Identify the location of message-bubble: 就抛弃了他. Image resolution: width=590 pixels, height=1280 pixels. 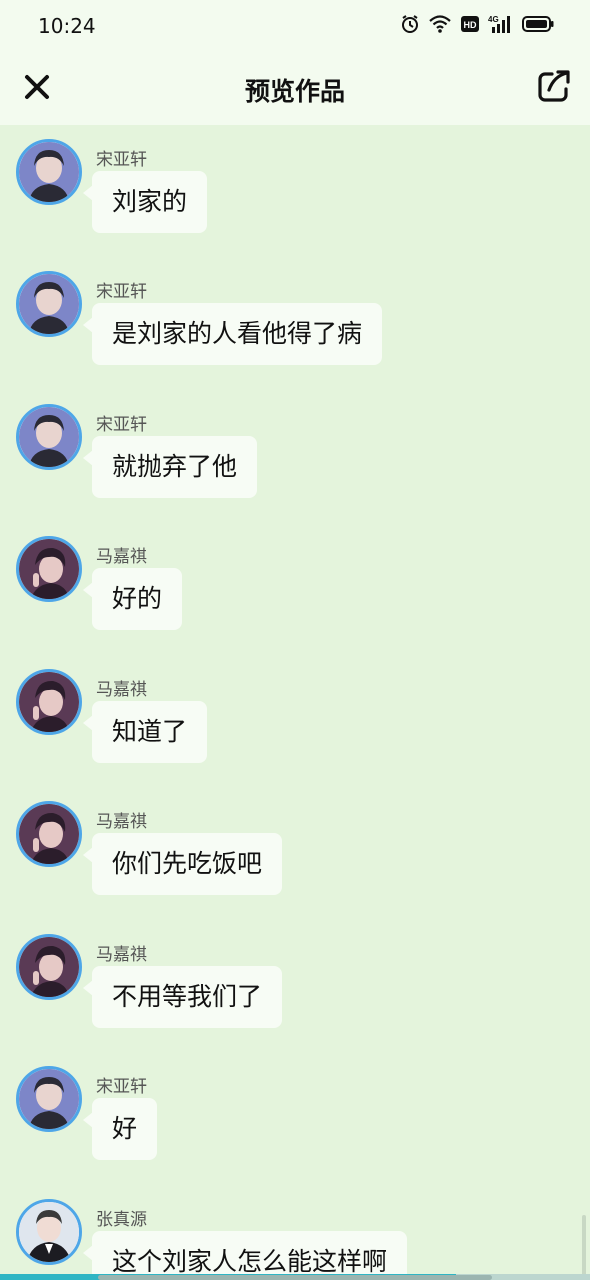
(170, 467).